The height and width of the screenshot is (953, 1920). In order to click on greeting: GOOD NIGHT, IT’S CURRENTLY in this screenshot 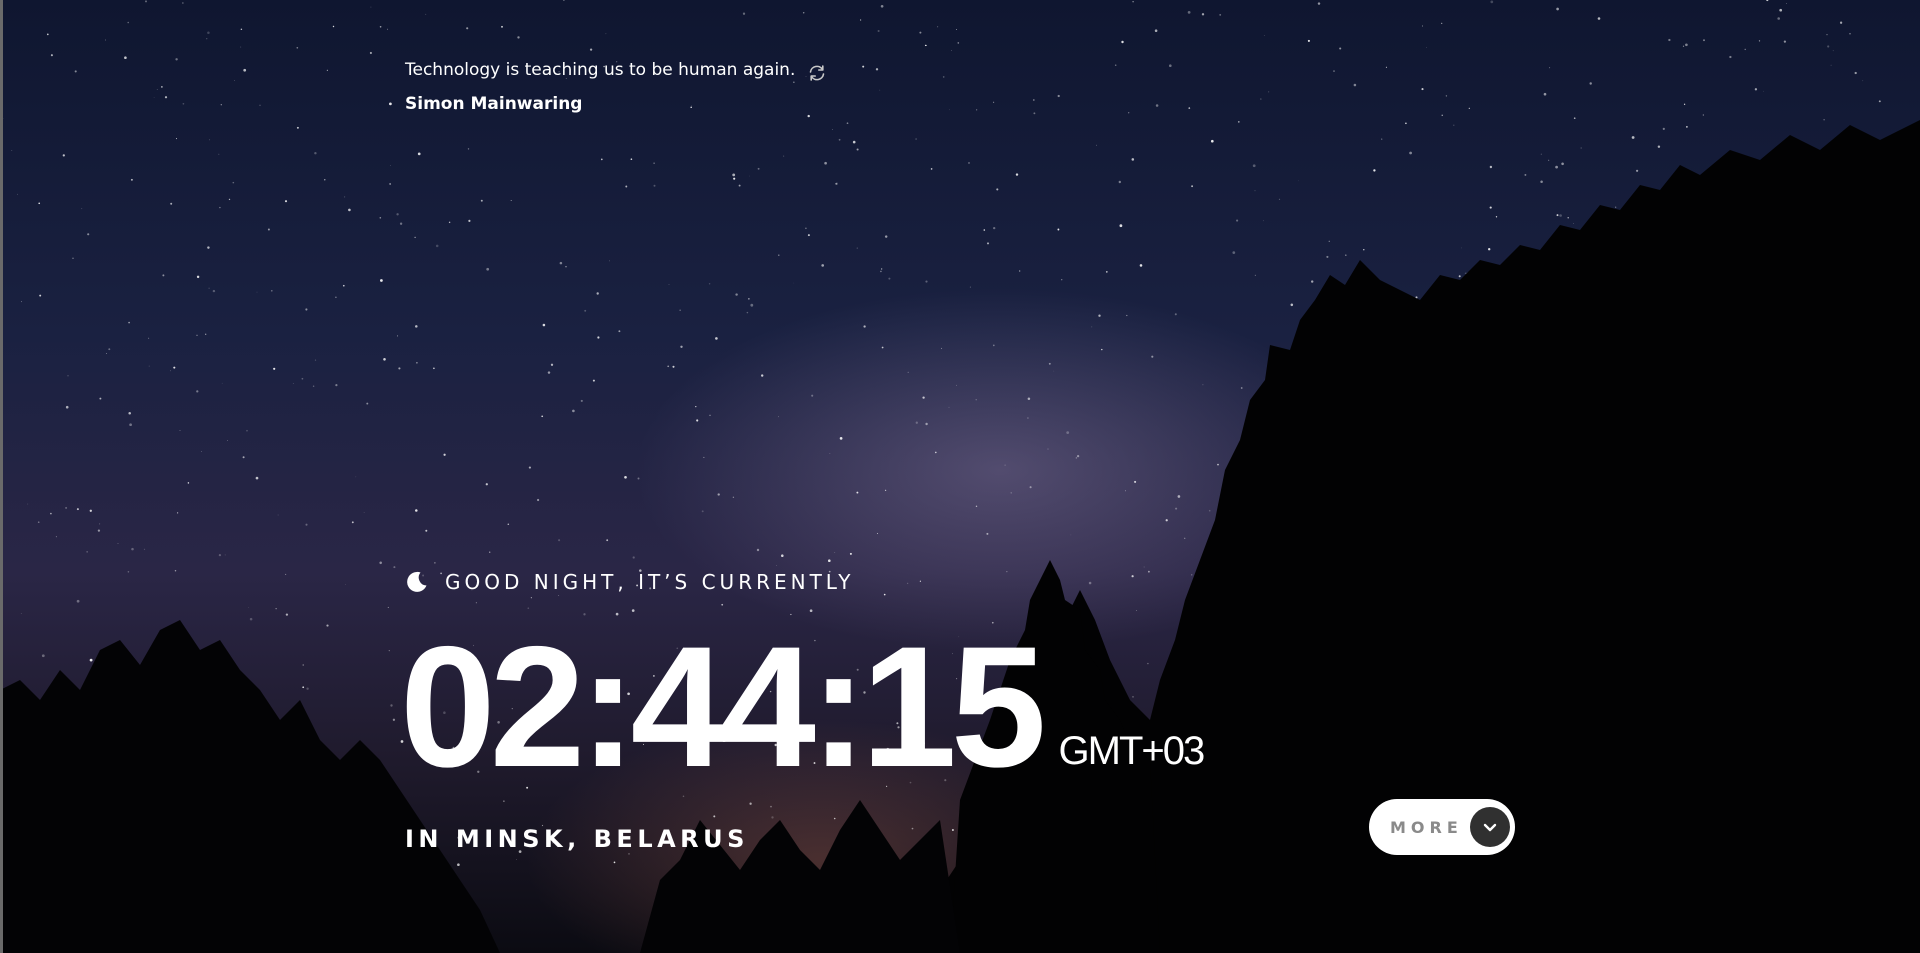, I will do `click(630, 582)`.